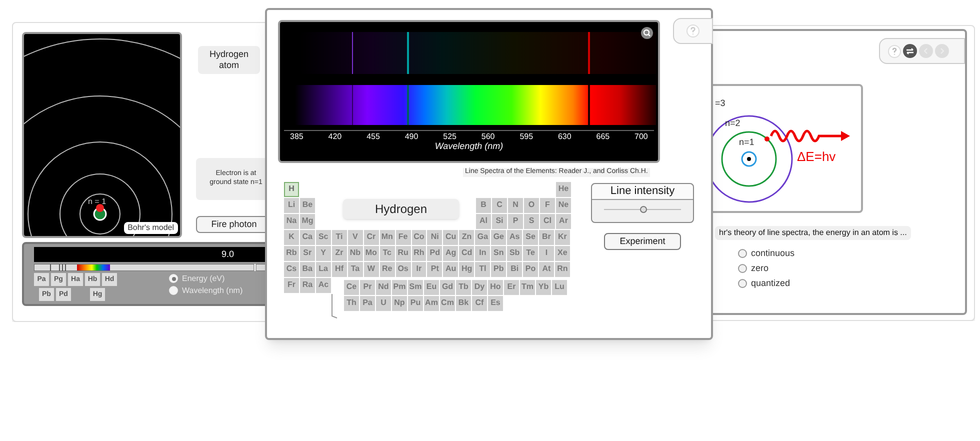 The width and height of the screenshot is (980, 441). I want to click on element-tile: Kr, so click(562, 237).